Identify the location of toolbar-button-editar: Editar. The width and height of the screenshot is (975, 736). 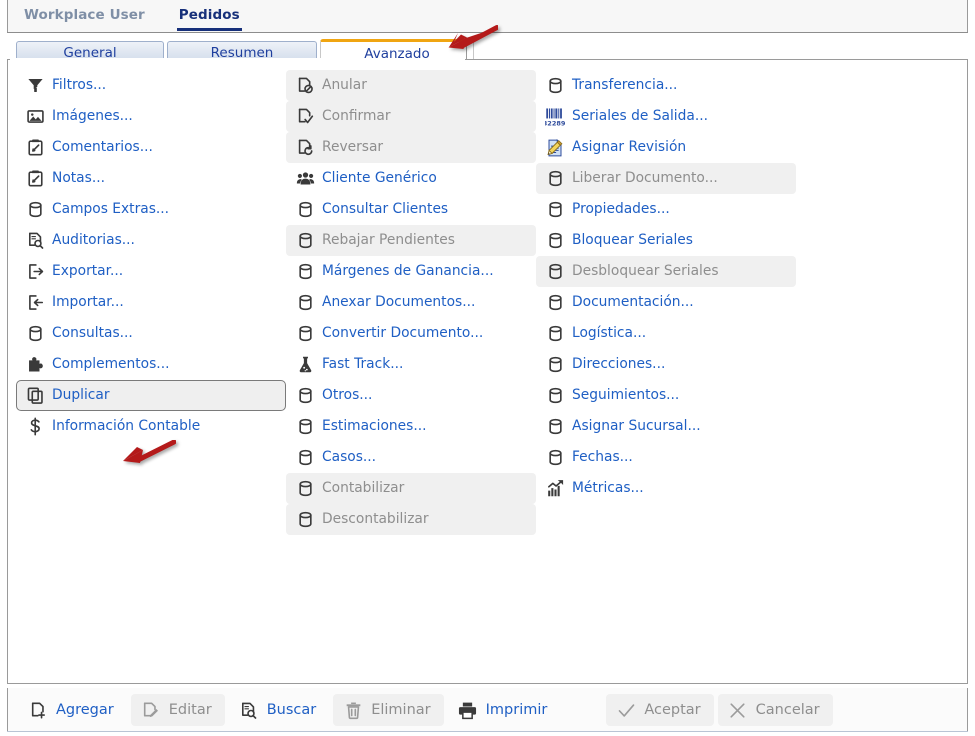
(177, 710).